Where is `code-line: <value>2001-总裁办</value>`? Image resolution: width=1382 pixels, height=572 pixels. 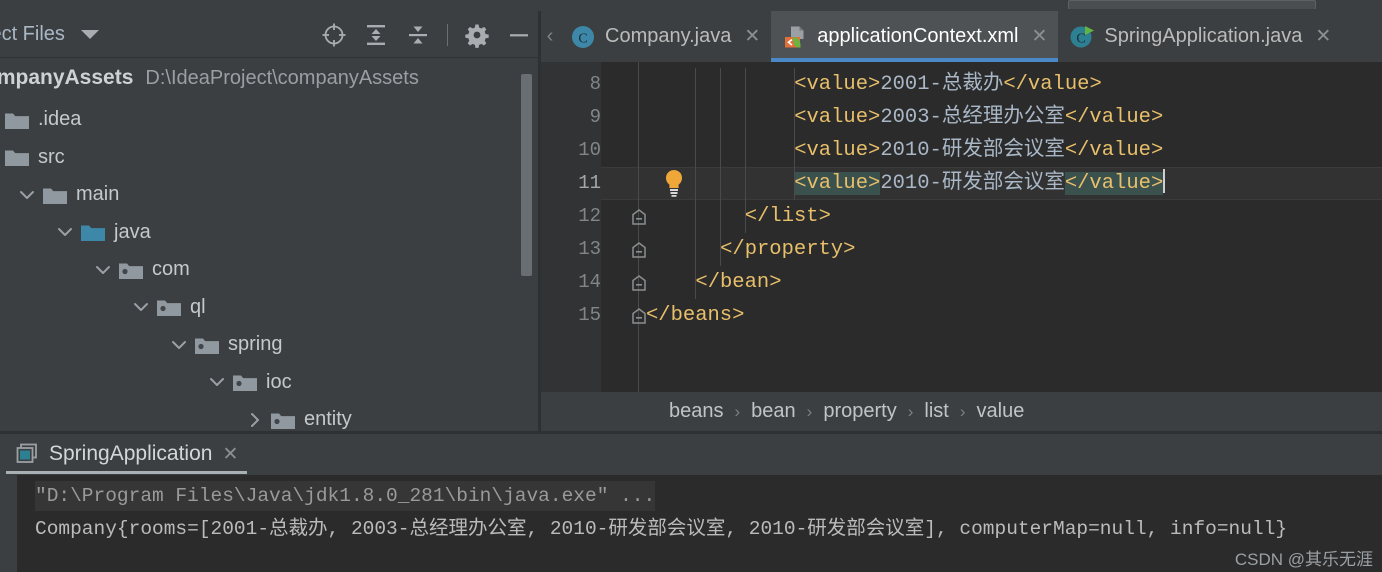 code-line: <value>2001-总裁办</value> is located at coordinates (948, 84).